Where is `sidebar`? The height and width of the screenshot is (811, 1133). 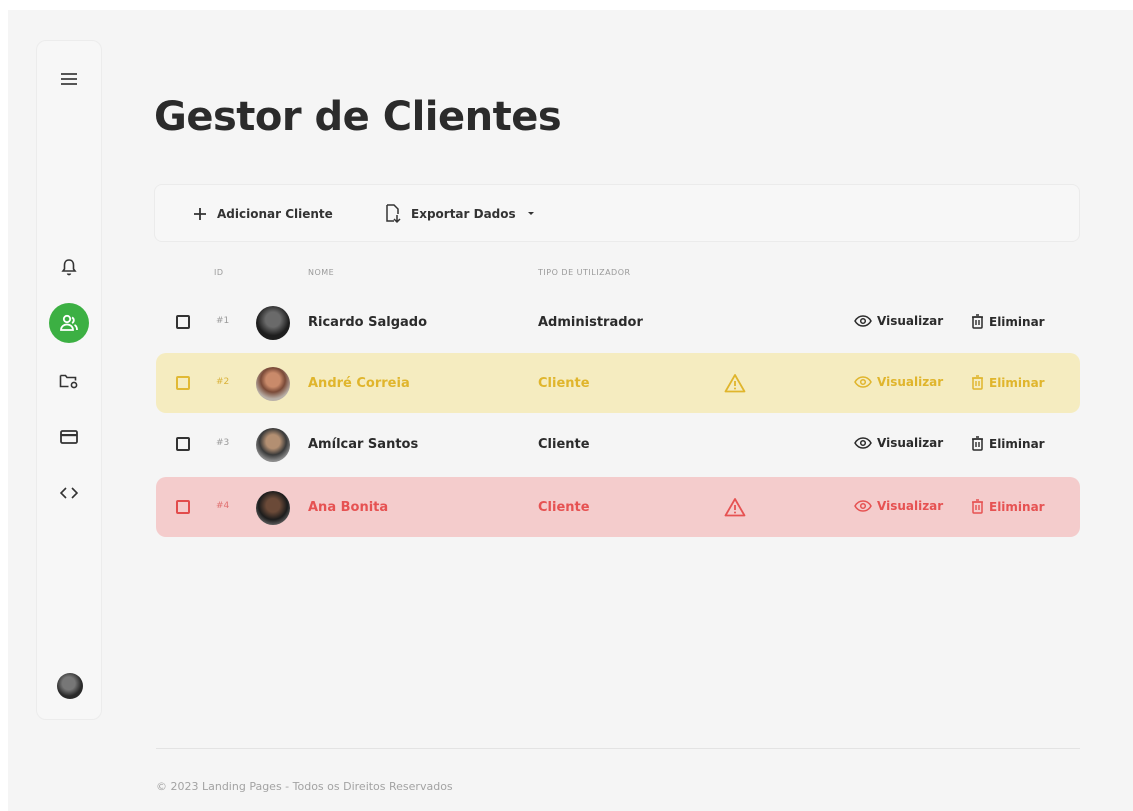 sidebar is located at coordinates (69, 380).